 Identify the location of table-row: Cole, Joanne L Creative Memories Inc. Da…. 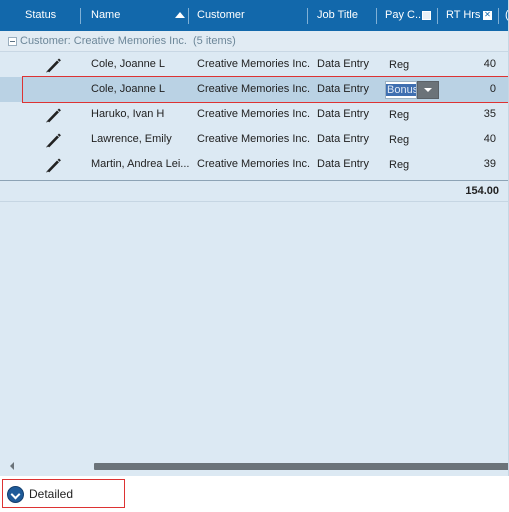
(254, 64).